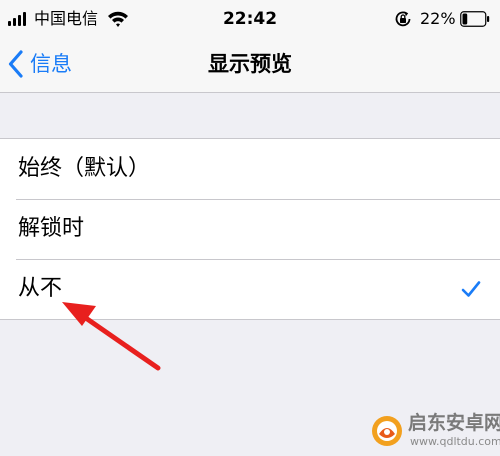 This screenshot has width=500, height=456. I want to click on watermark-title: 启东安卓网, so click(454, 423).